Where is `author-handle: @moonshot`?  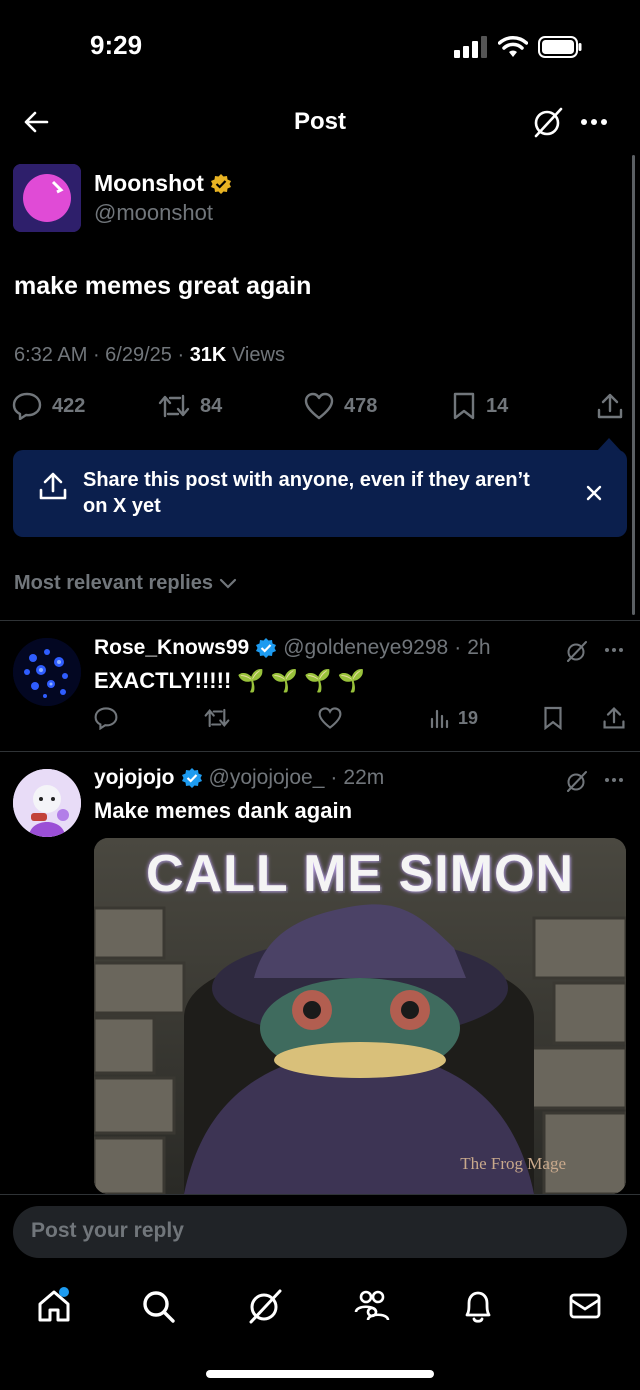 author-handle: @moonshot is located at coordinates (153, 213).